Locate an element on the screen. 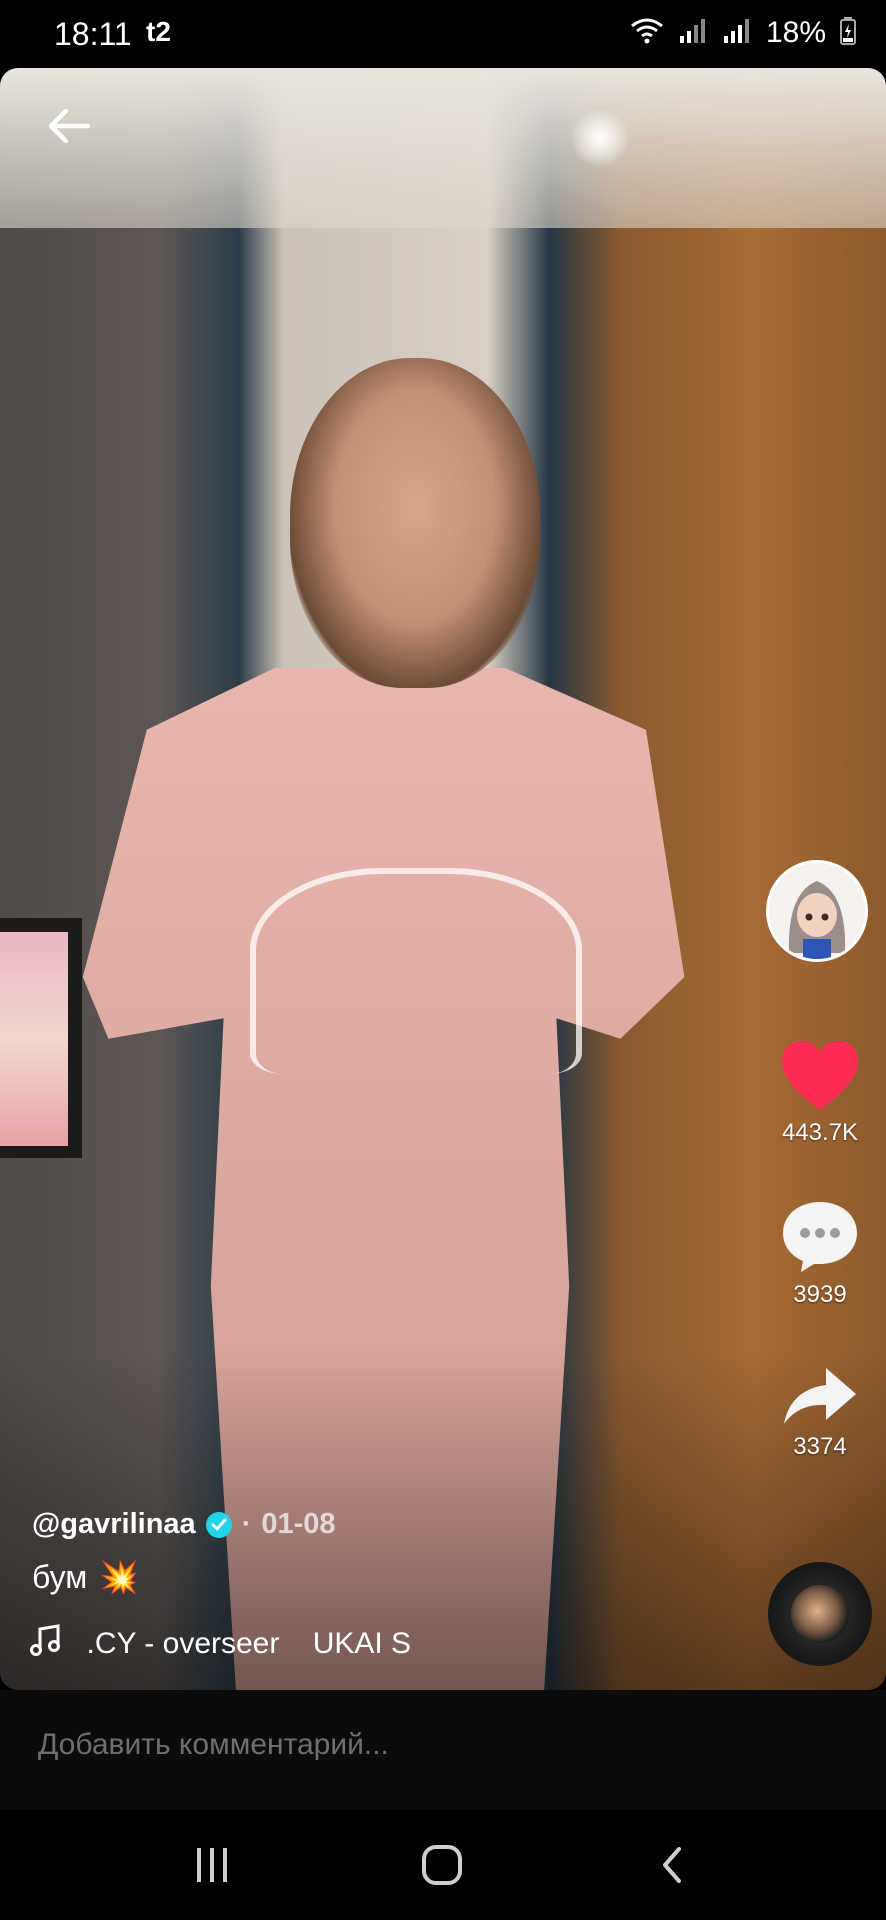  recent-apps-icon is located at coordinates (212, 1867).